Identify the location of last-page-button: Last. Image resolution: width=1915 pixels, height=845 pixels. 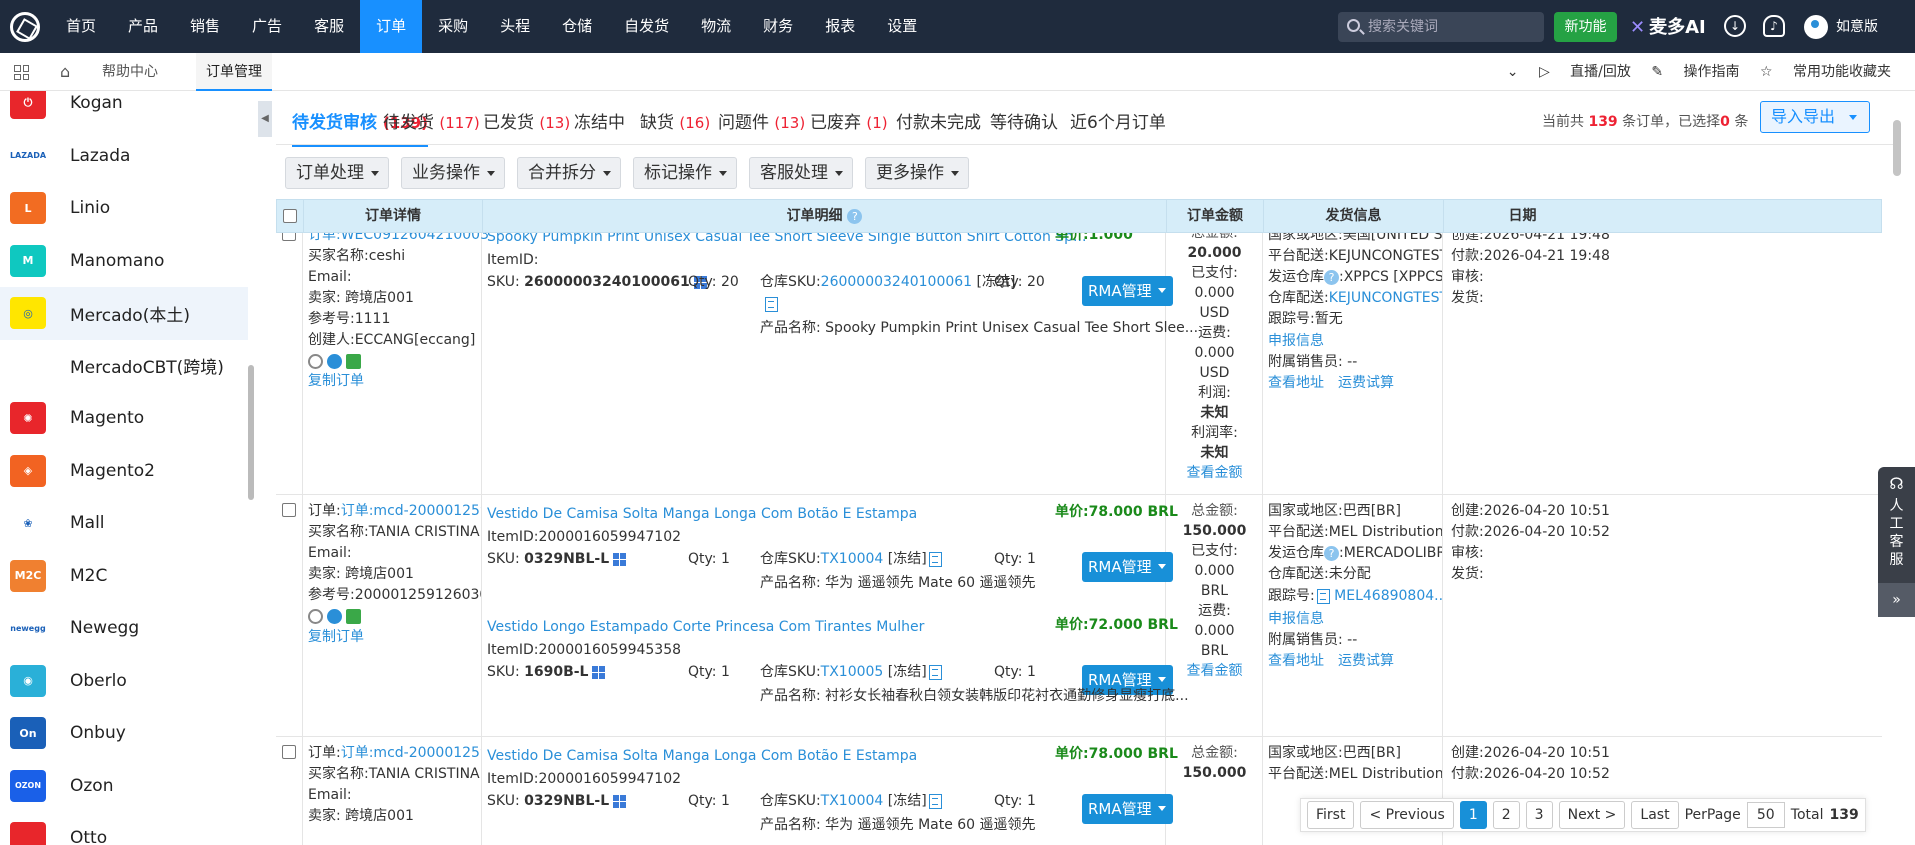
(1655, 815).